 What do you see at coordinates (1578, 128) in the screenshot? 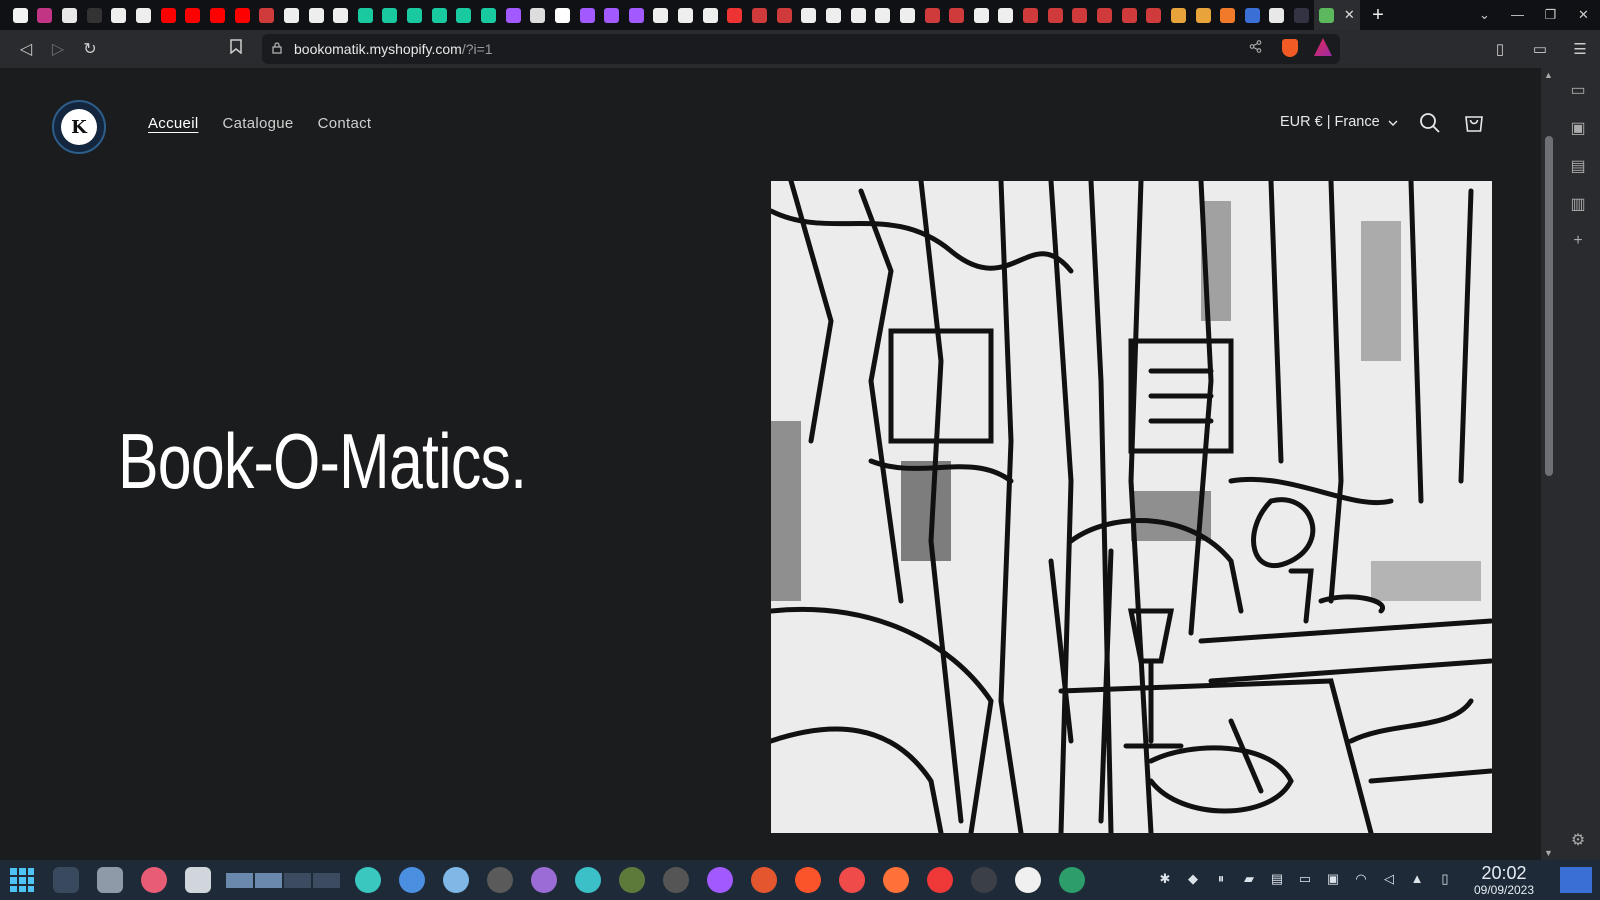
I see `wallet-panel-icon: ▣` at bounding box center [1578, 128].